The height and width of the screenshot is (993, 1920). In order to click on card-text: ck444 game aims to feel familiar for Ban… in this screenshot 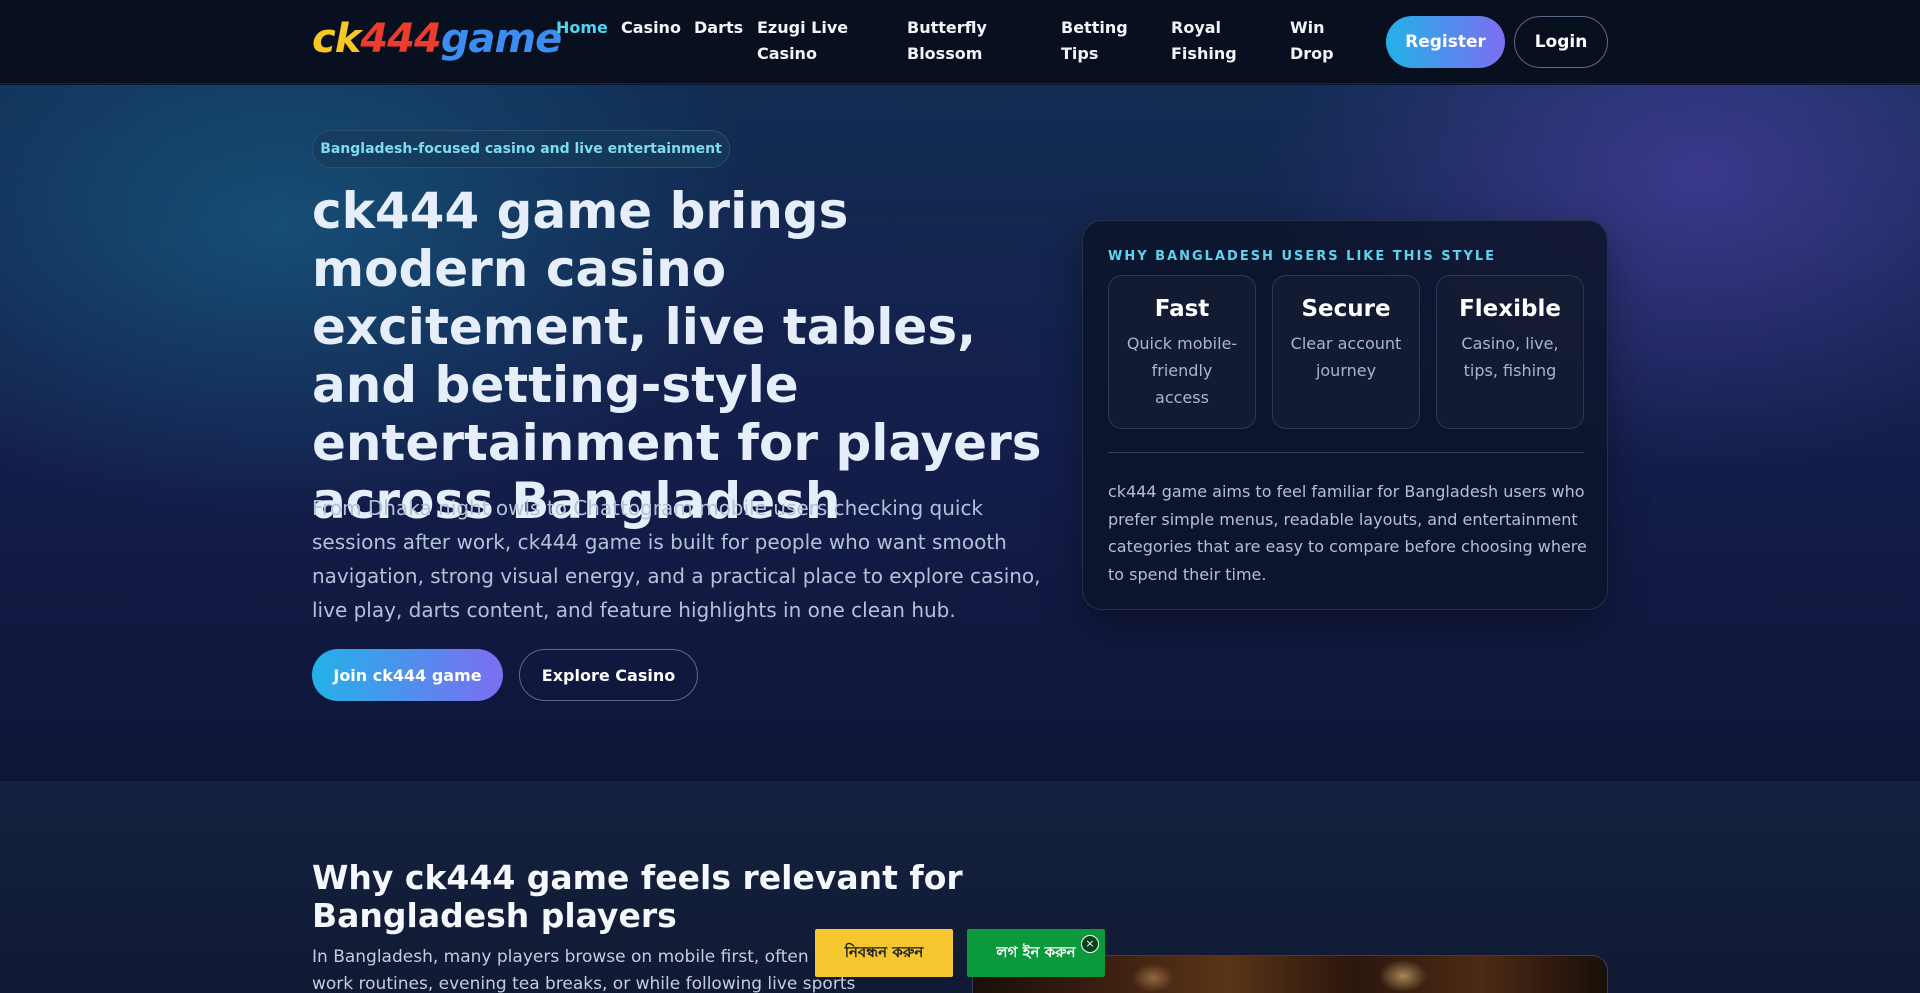, I will do `click(1347, 533)`.